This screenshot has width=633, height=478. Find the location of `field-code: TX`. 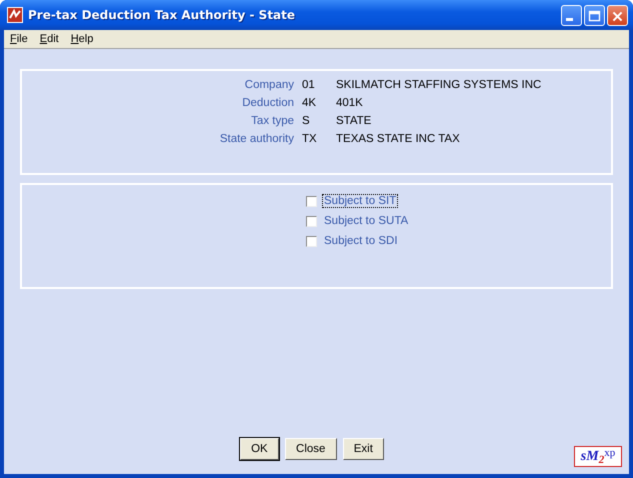

field-code: TX is located at coordinates (310, 139).